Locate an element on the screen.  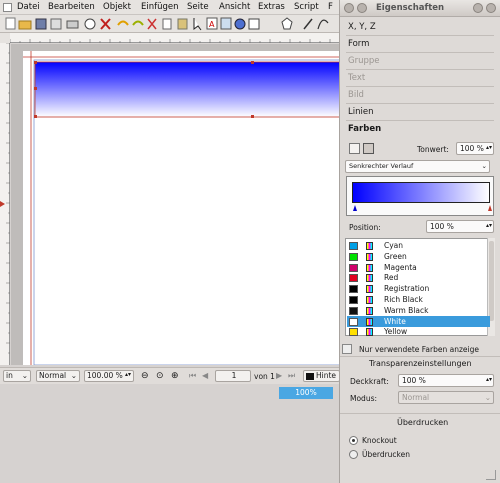
menu-script: Script is located at coordinates (306, 7).